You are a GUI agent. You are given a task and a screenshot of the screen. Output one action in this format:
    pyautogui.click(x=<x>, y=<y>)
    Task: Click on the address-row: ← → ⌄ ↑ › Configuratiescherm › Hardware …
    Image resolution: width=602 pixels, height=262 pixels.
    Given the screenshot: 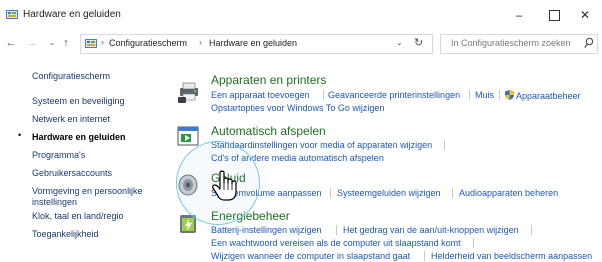 What is the action you would take?
    pyautogui.click(x=301, y=44)
    